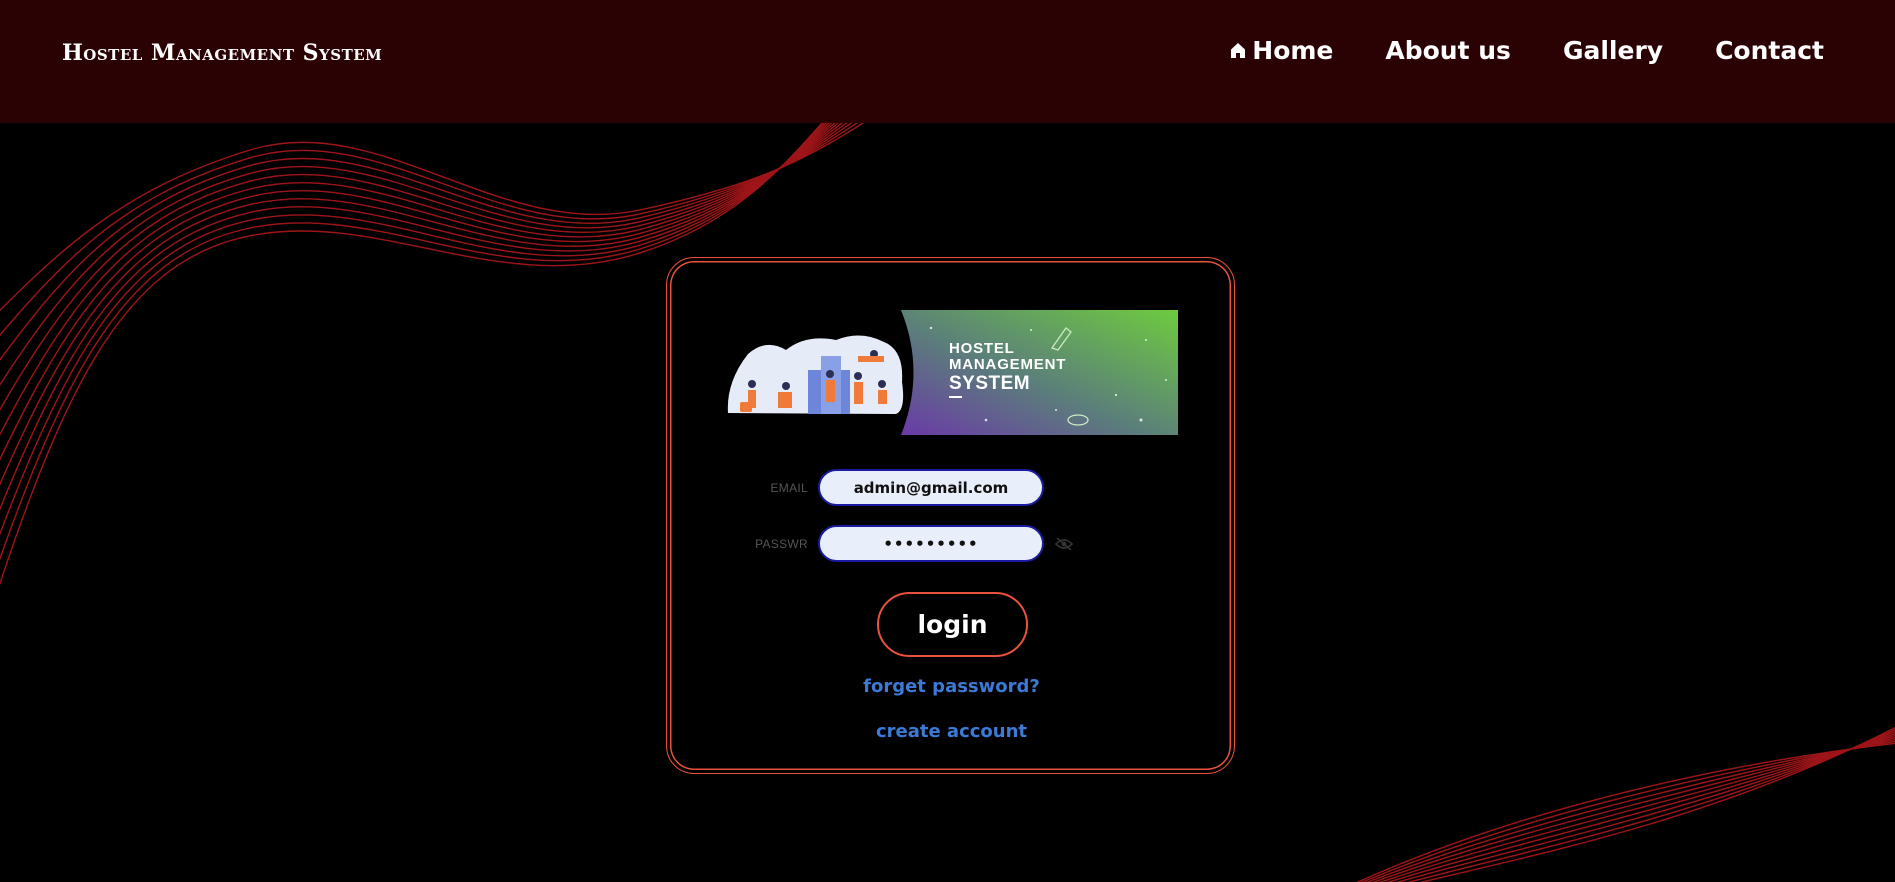 The width and height of the screenshot is (1895, 882). I want to click on banner-line-system: SYSTEM, so click(990, 383).